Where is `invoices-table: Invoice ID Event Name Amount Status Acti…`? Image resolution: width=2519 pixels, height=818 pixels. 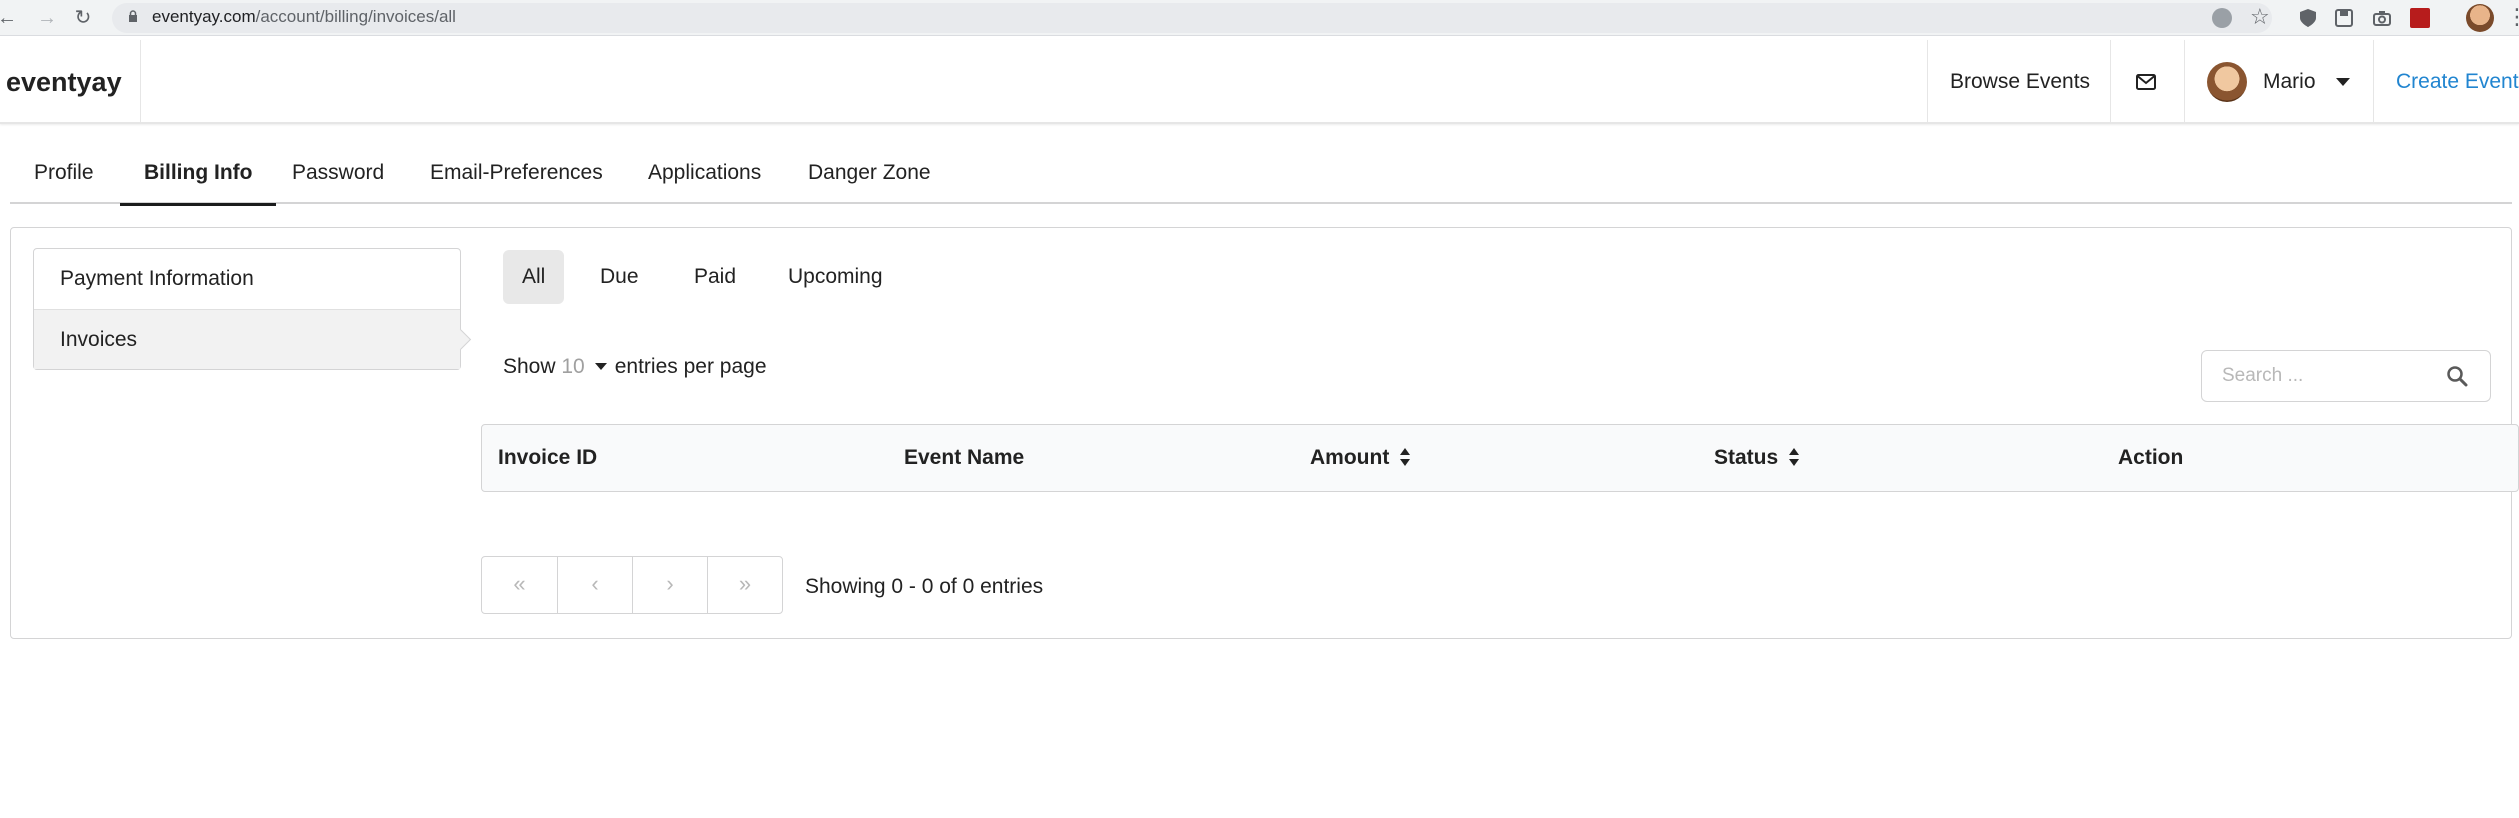
invoices-table: Invoice ID Event Name Amount Status Acti… is located at coordinates (1500, 458).